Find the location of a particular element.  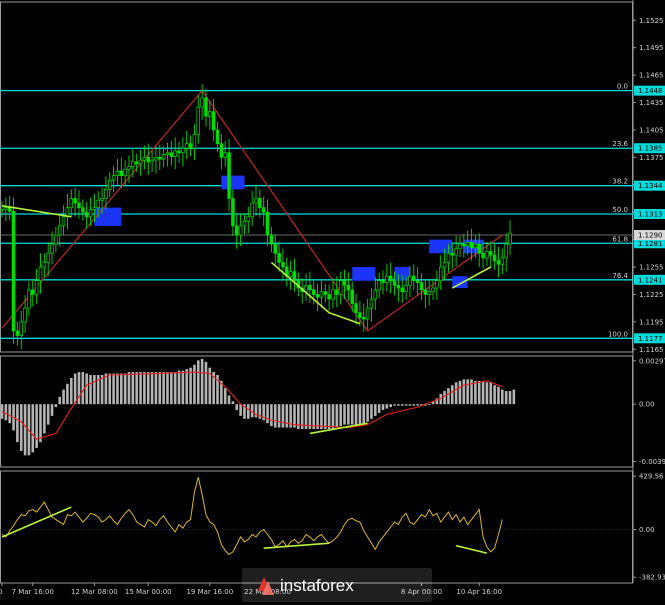

fib-ratio-label: 76.4 is located at coordinates (620, 276).